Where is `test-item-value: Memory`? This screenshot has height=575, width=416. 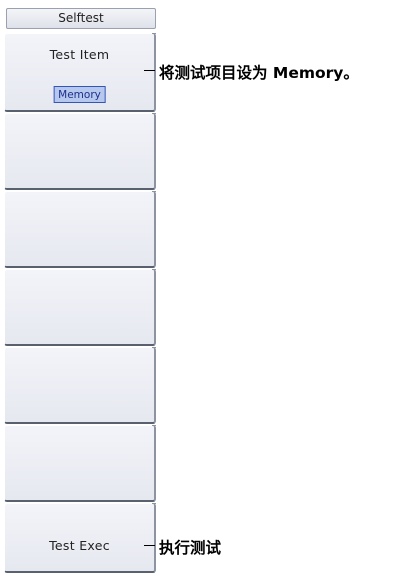 test-item-value: Memory is located at coordinates (79, 94).